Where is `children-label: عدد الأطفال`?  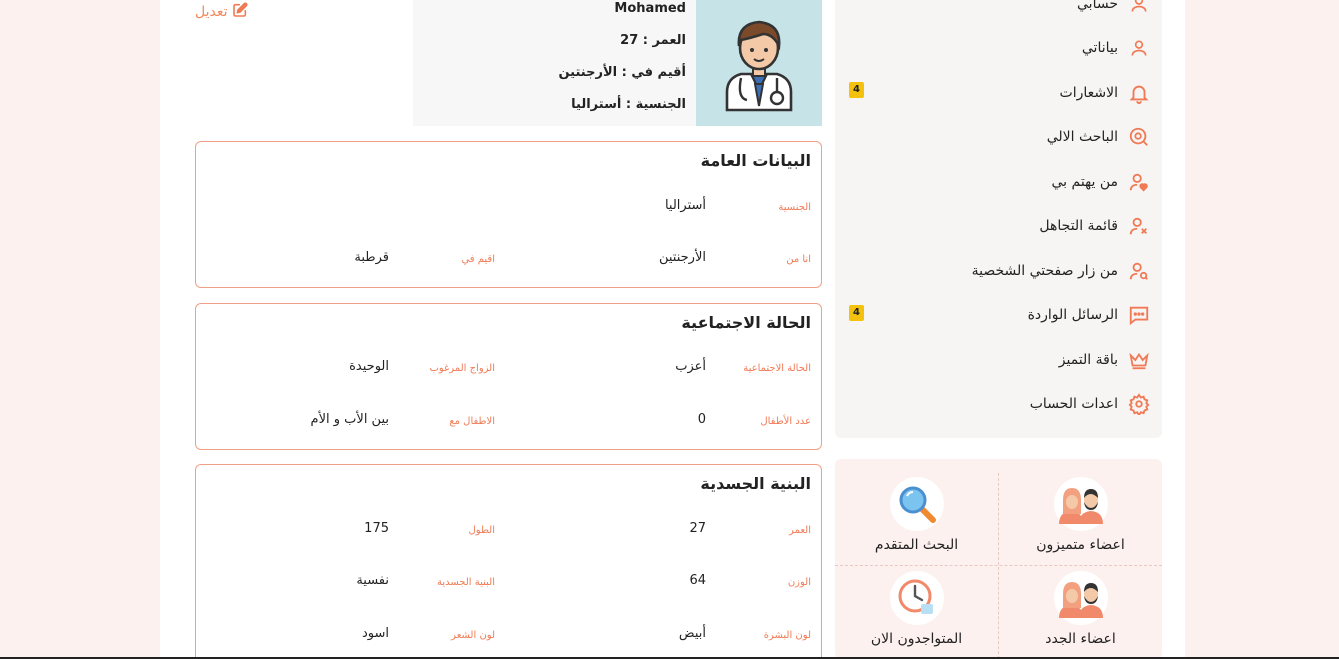
children-label: عدد الأطفال is located at coordinates (785, 421).